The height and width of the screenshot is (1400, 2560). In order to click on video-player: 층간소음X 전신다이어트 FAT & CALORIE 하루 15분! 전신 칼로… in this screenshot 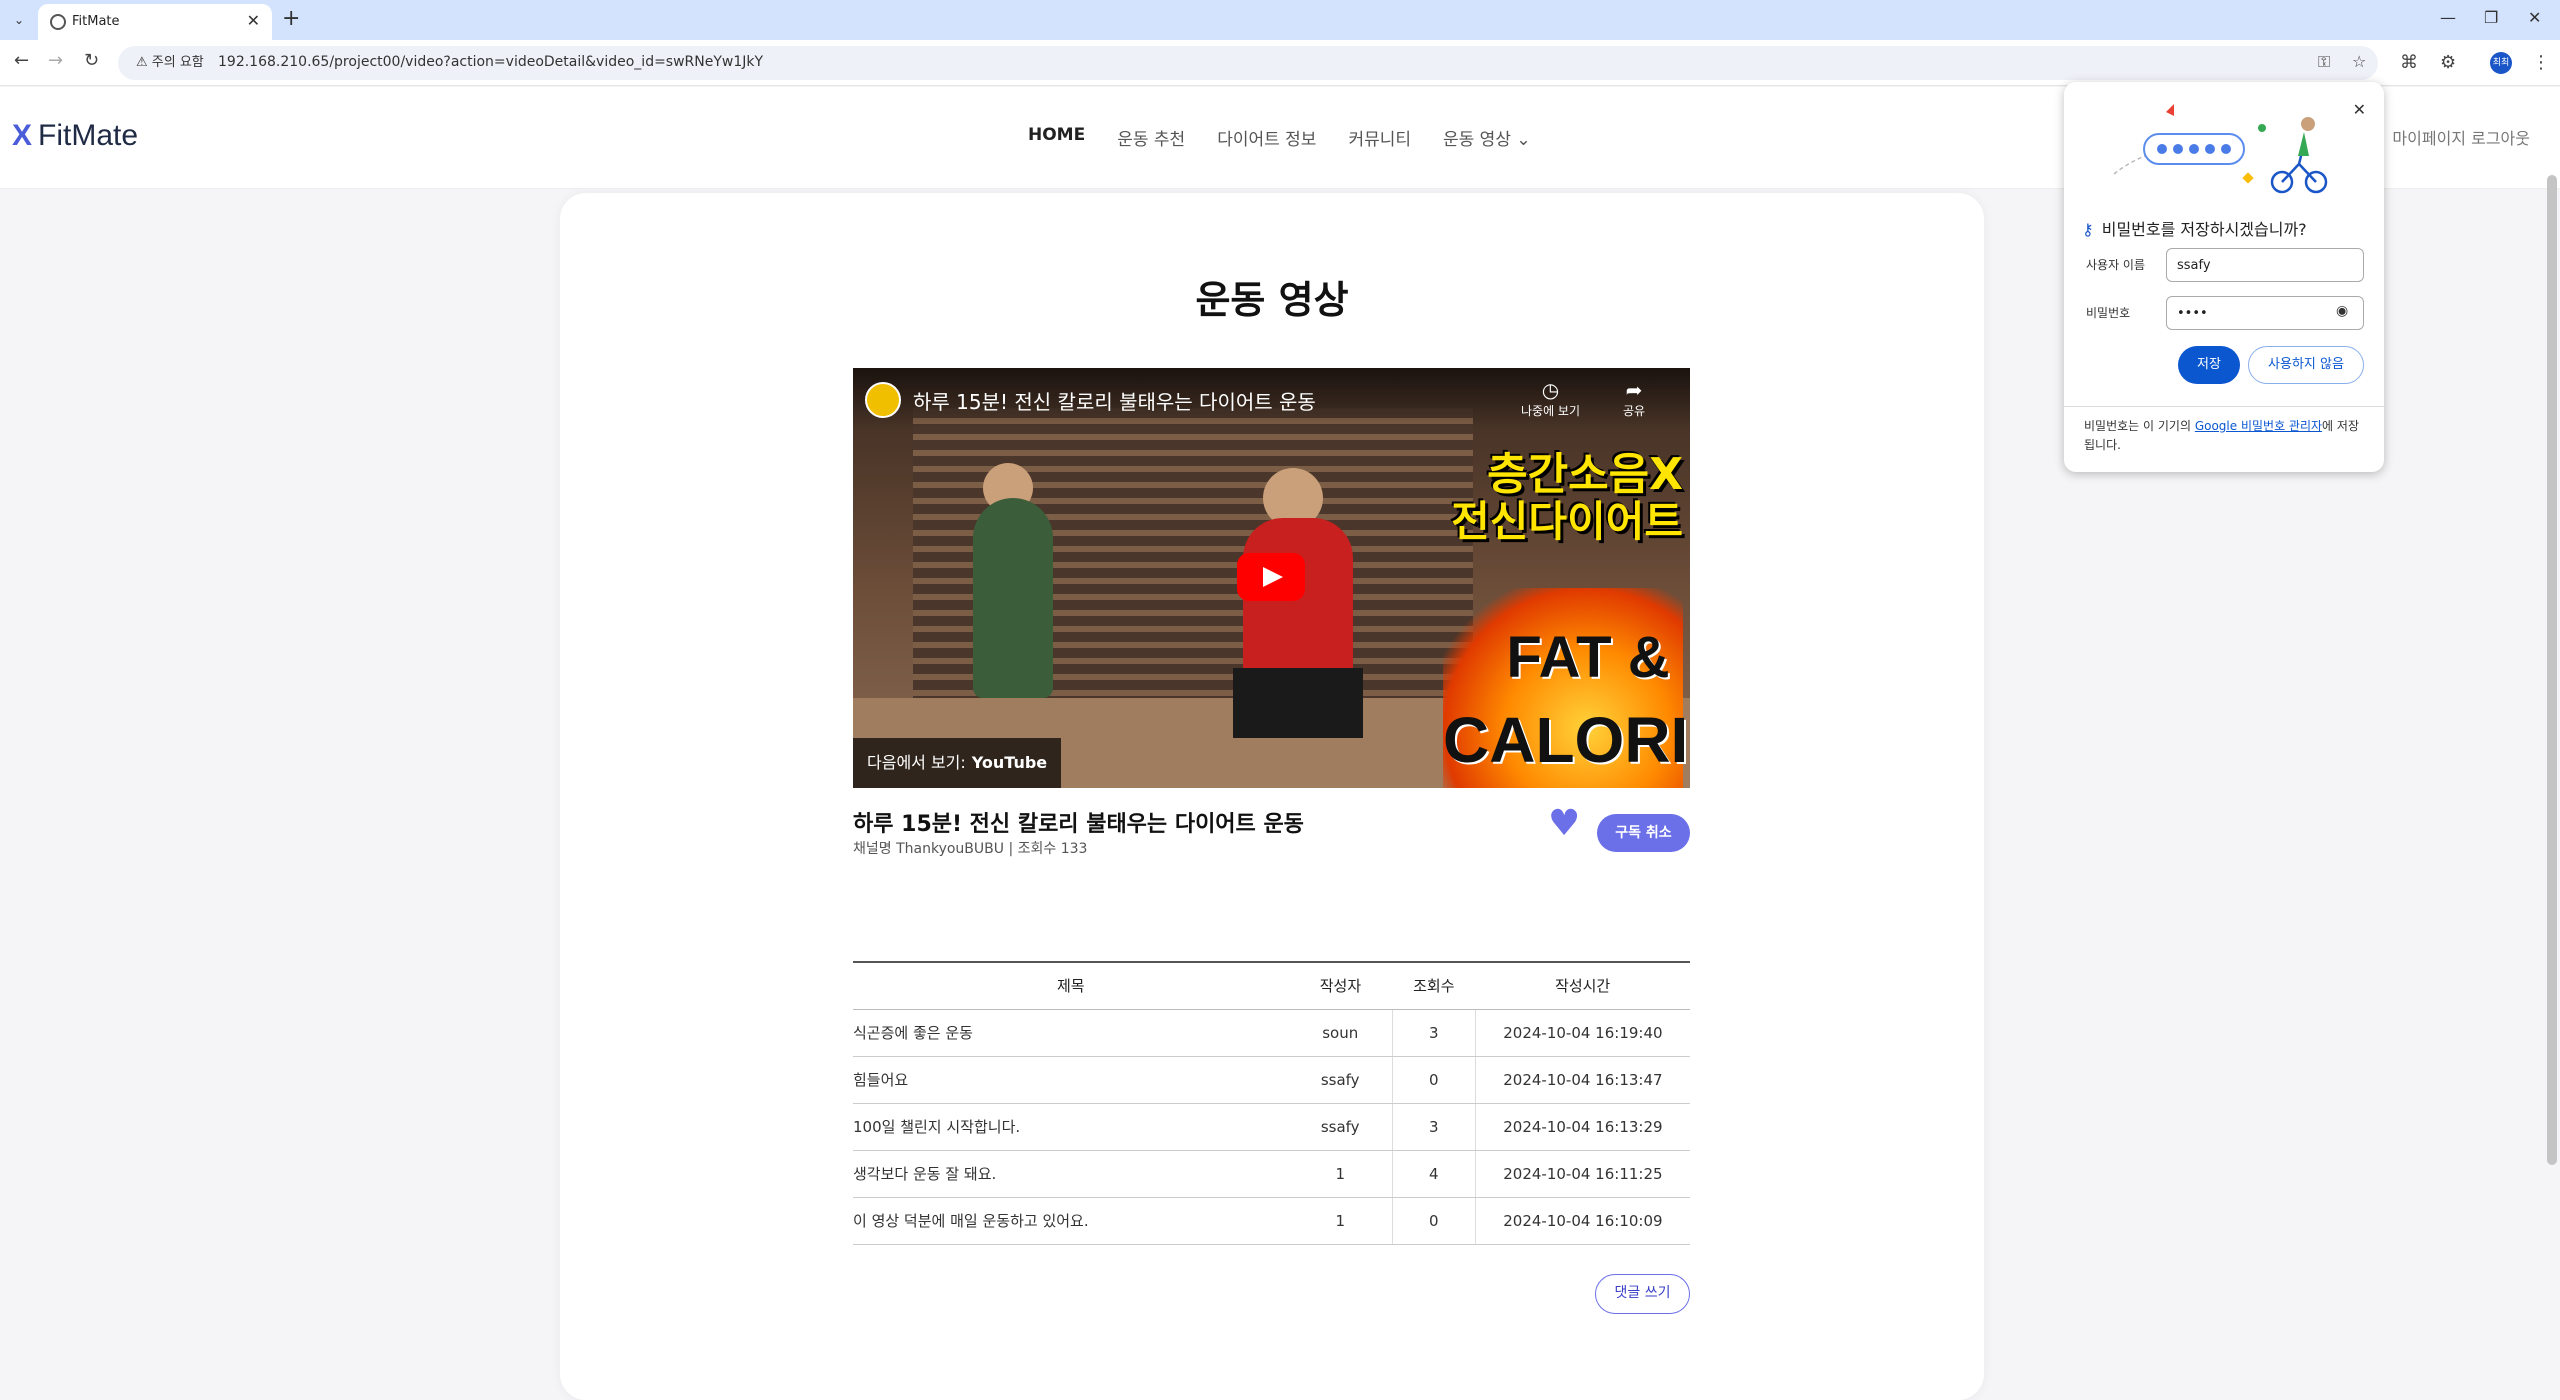, I will do `click(1271, 578)`.